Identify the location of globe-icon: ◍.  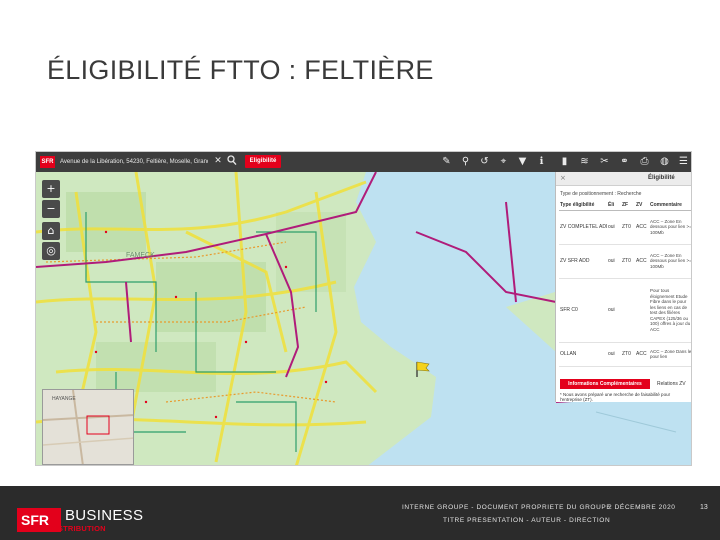
(664, 162).